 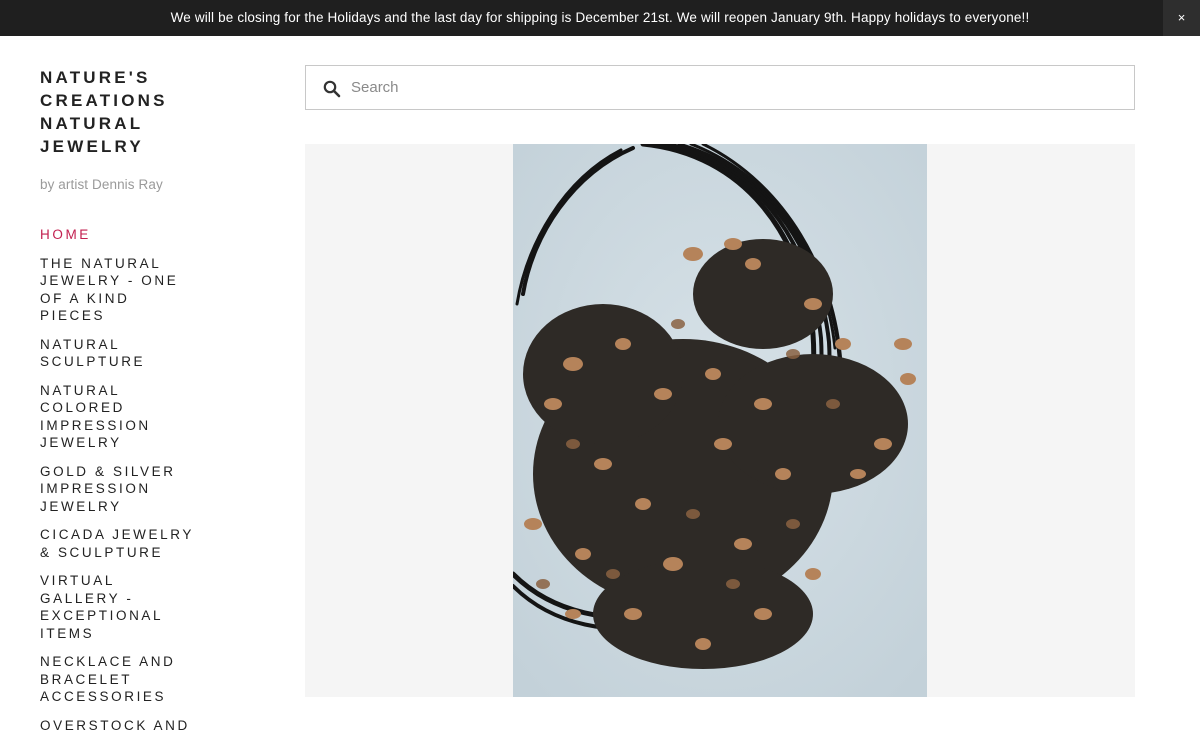 I want to click on nav-item-label: BRACELET, so click(x=86, y=679).